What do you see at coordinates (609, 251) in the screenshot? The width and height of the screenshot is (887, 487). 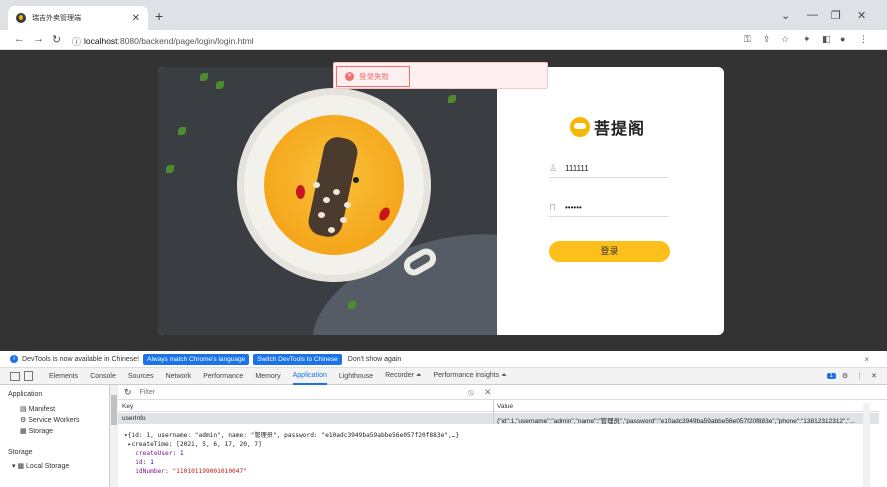 I see `login-button: 登录` at bounding box center [609, 251].